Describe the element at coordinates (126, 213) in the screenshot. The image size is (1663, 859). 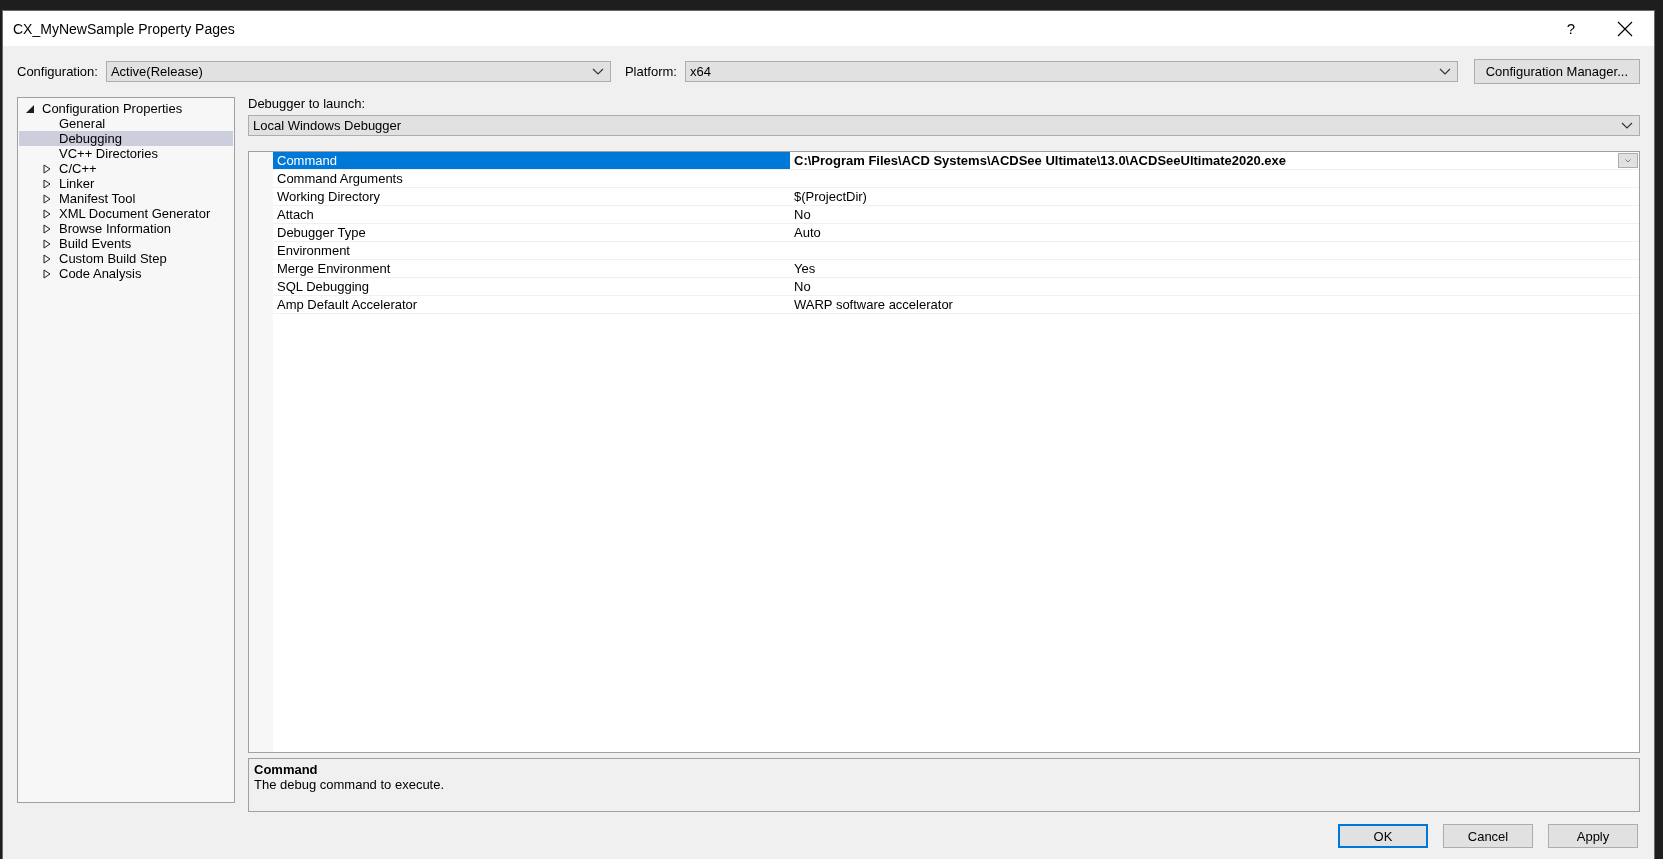
I see `tree-item: XML Document Generator` at that location.